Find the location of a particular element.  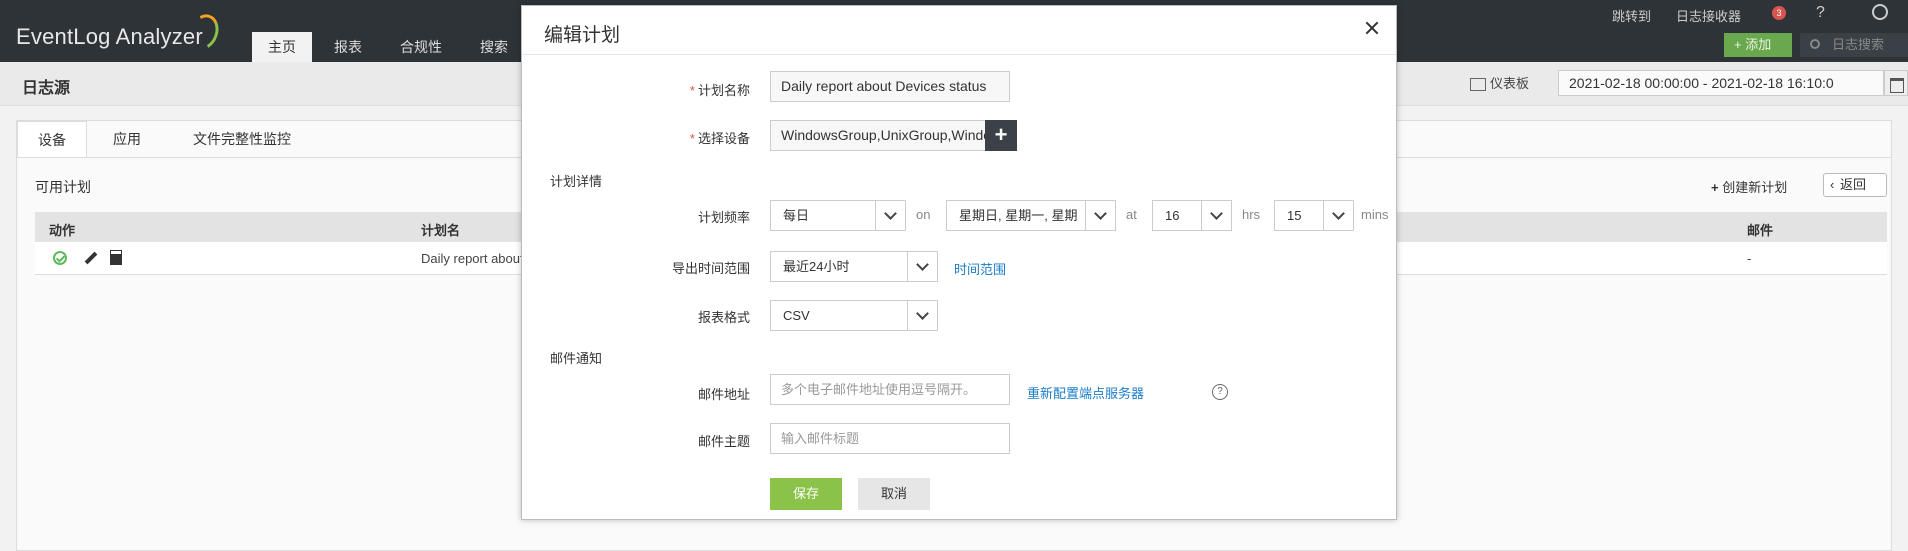

frequency-label: 计划频率 is located at coordinates (723, 217).